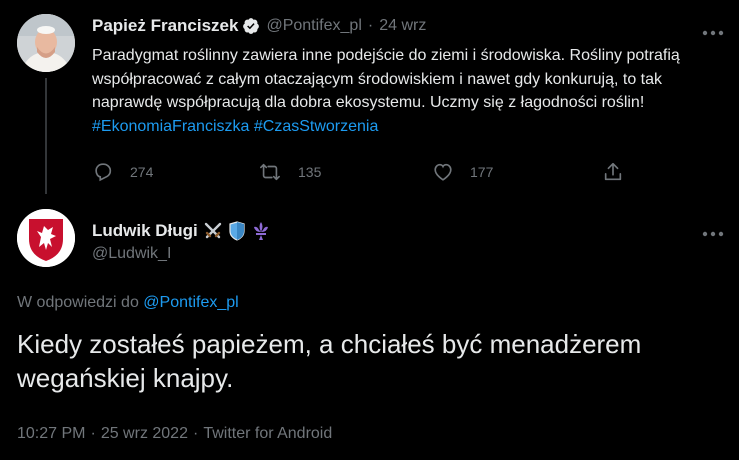 This screenshot has height=460, width=739. I want to click on tweet-timestamp: 24 wrz, so click(402, 26).